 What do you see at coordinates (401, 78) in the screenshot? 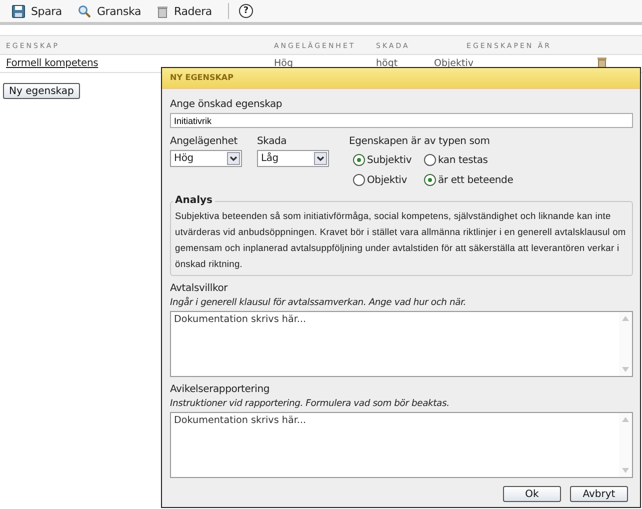
I see `dialog-title: NY EGENSKAP` at bounding box center [401, 78].